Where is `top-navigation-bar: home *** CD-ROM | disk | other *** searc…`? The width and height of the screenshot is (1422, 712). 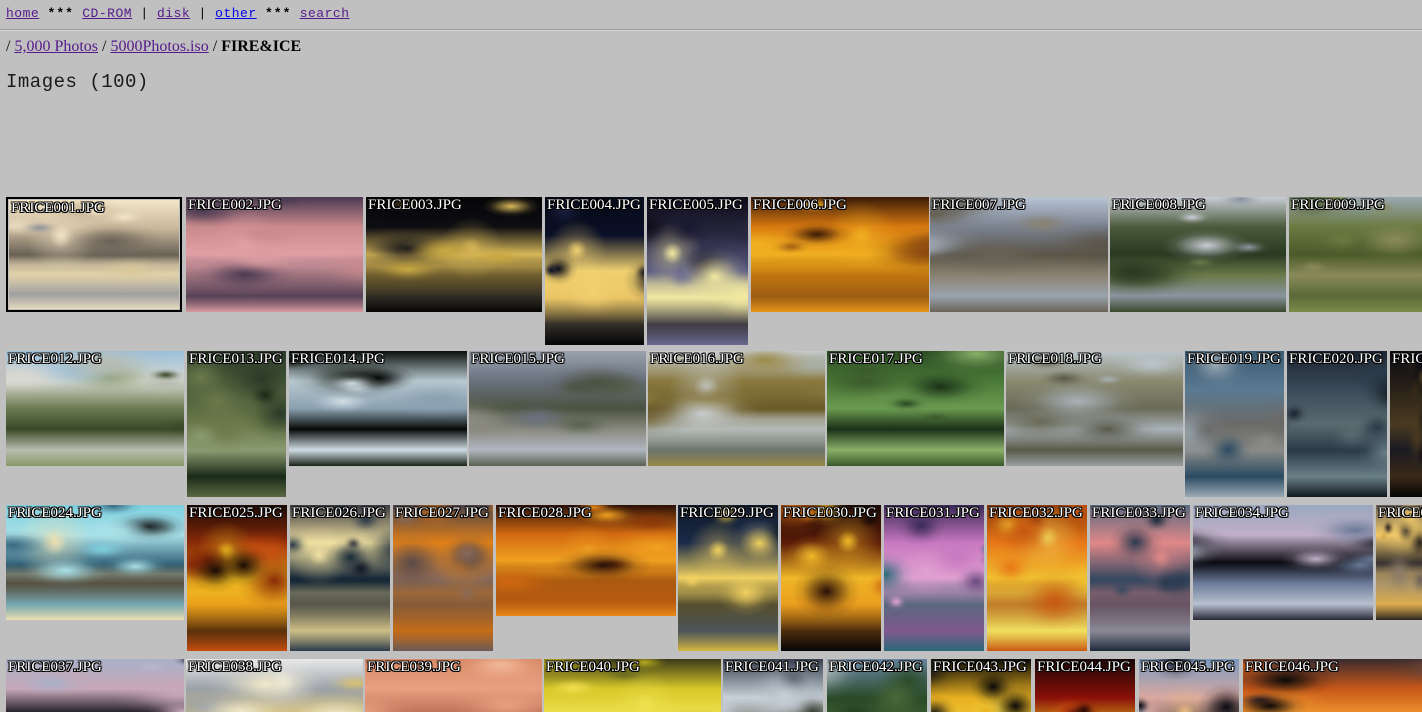
top-navigation-bar: home *** CD-ROM | disk | other *** searc… is located at coordinates (711, 11).